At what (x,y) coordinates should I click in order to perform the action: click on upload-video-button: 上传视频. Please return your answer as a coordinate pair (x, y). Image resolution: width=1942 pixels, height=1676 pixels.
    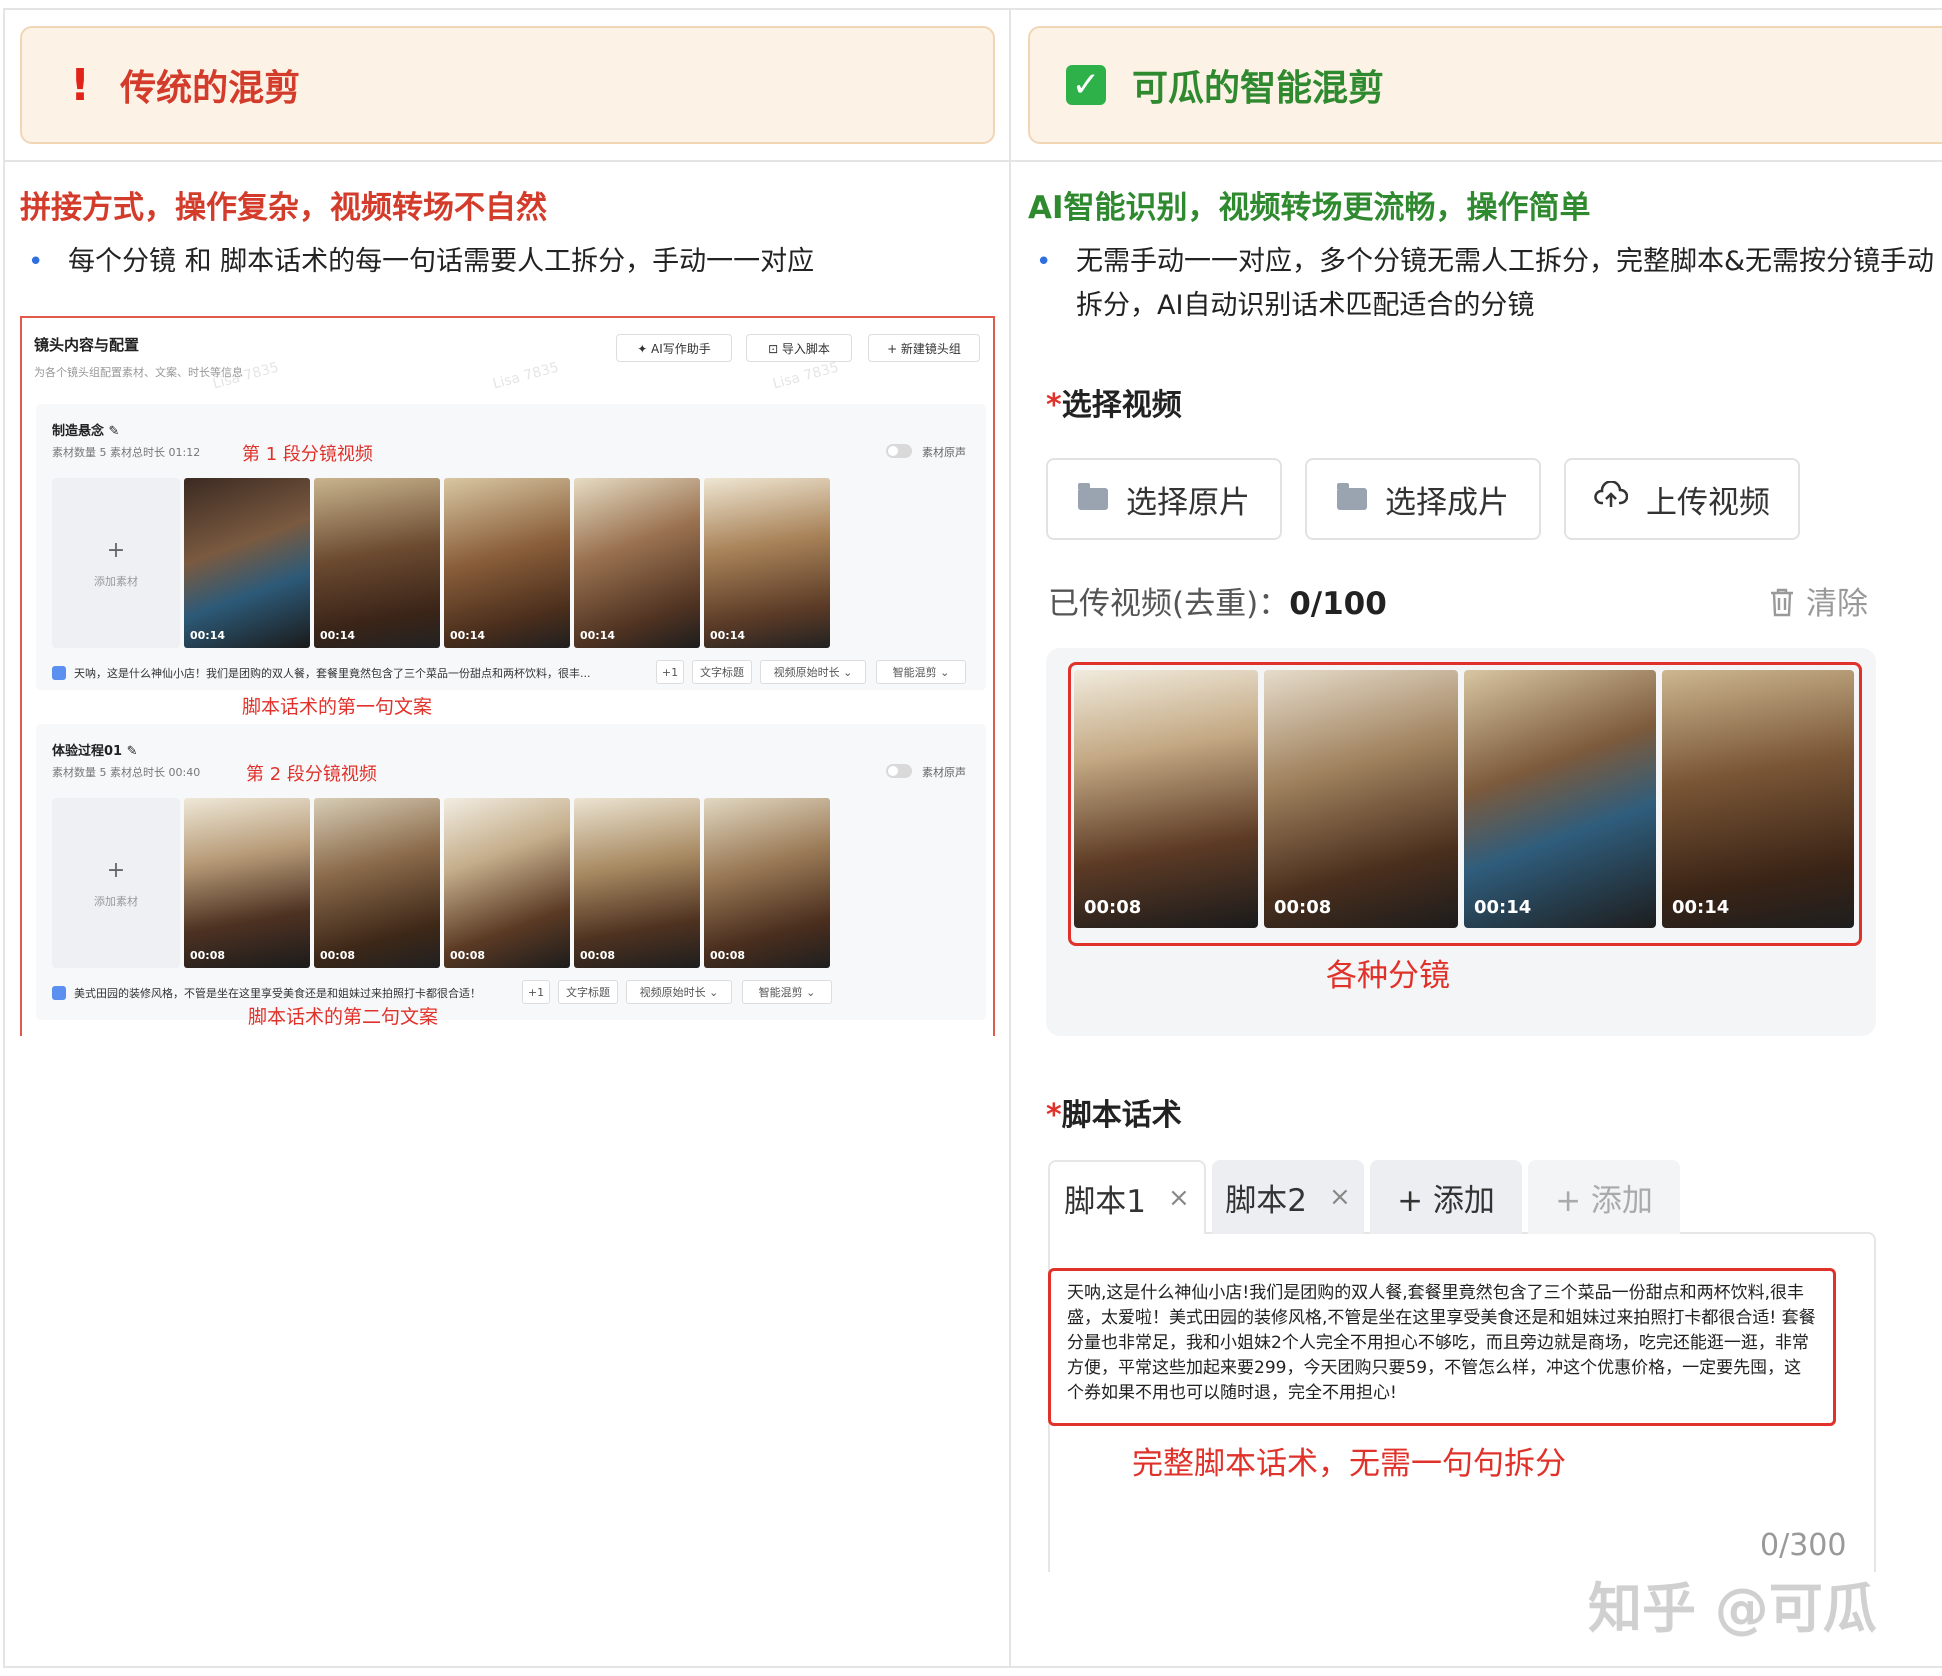
    Looking at the image, I should click on (1682, 499).